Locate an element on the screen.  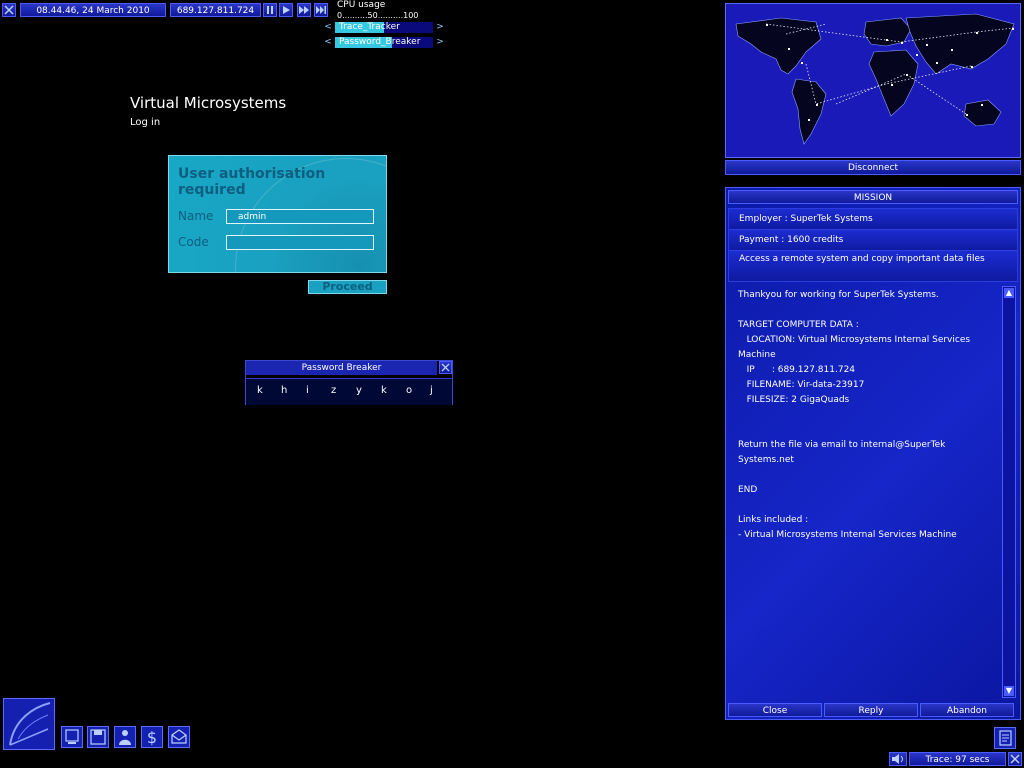
trace-status-bar: Trace: 97 secs is located at coordinates (955, 759).